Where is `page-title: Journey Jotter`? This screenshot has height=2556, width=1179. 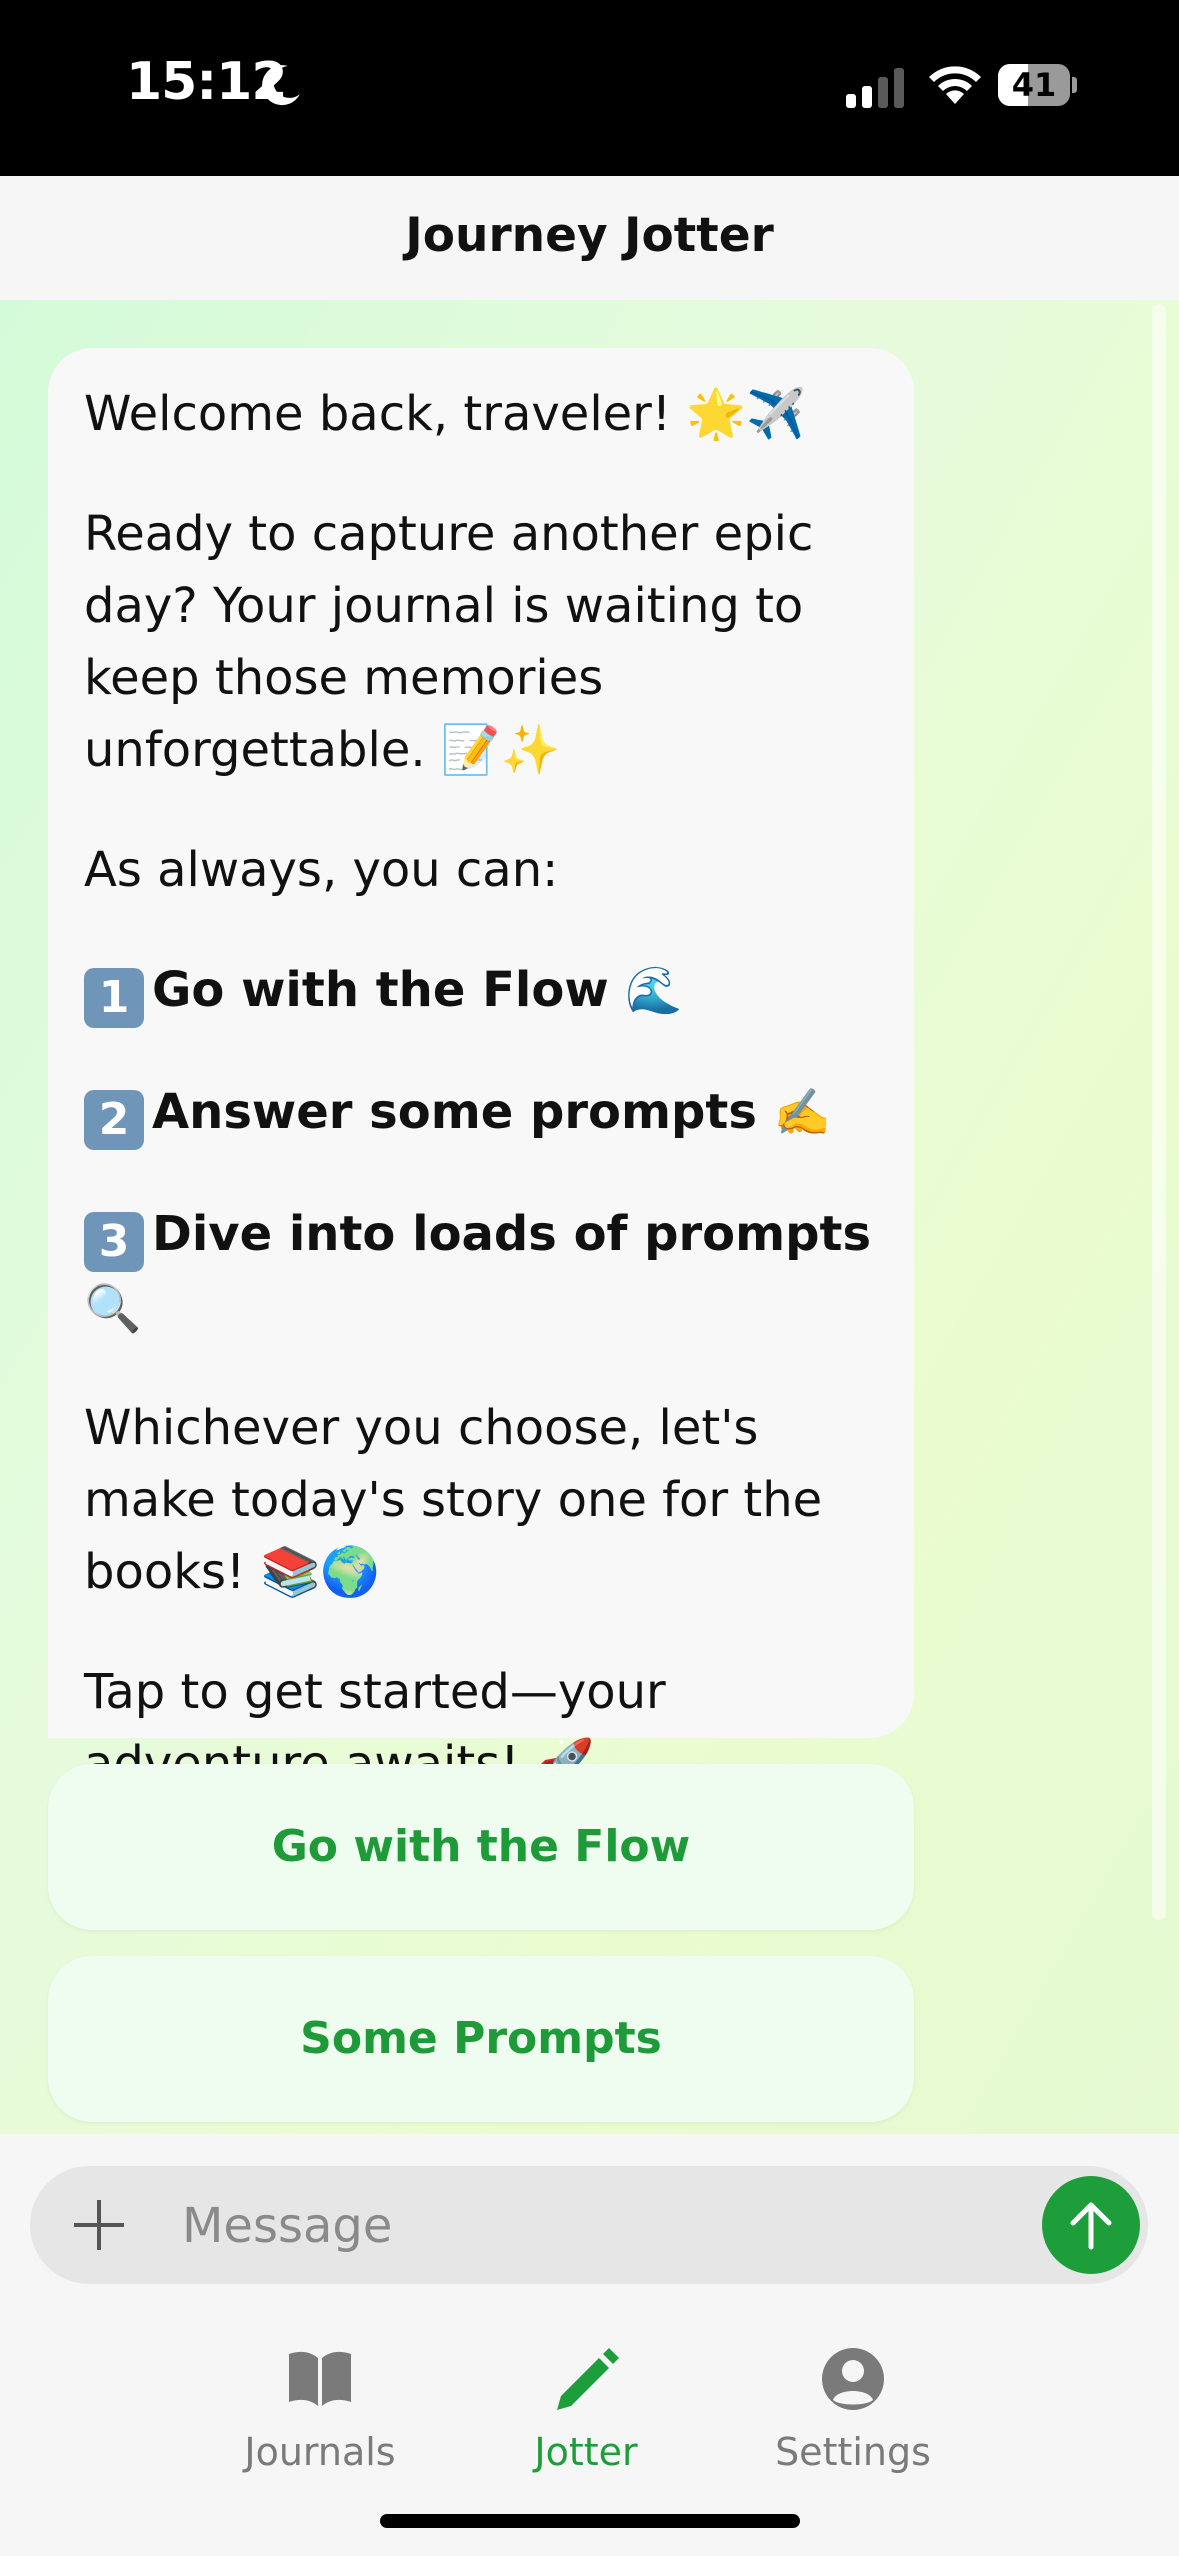
page-title: Journey Jotter is located at coordinates (589, 235).